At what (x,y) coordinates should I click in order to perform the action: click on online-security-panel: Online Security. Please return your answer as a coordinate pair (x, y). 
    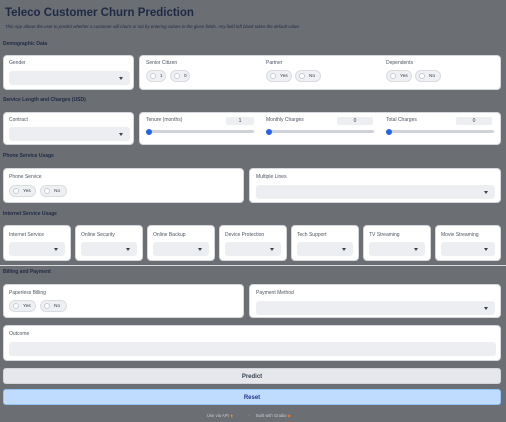
    Looking at the image, I should click on (109, 243).